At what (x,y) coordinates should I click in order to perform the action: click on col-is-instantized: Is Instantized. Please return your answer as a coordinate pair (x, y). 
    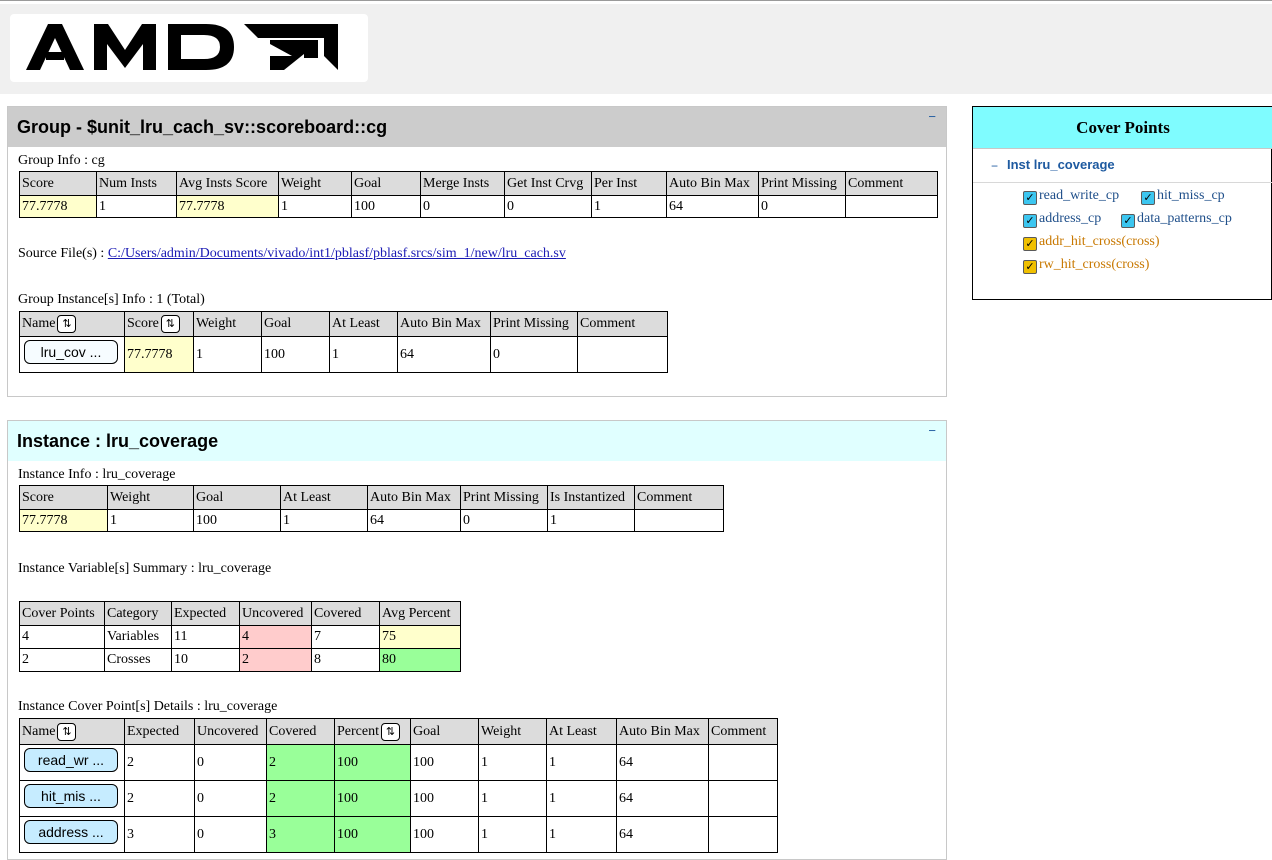
    Looking at the image, I should click on (591, 497).